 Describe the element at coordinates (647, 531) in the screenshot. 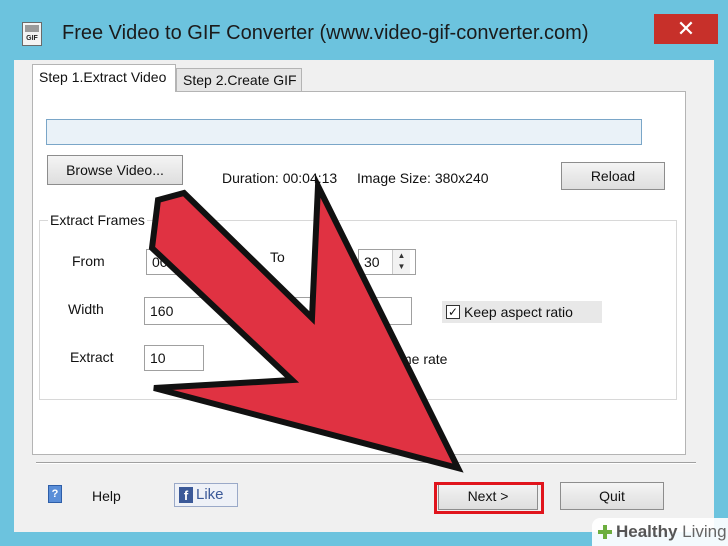

I see `watermark-brand-bold: Healthy` at that location.